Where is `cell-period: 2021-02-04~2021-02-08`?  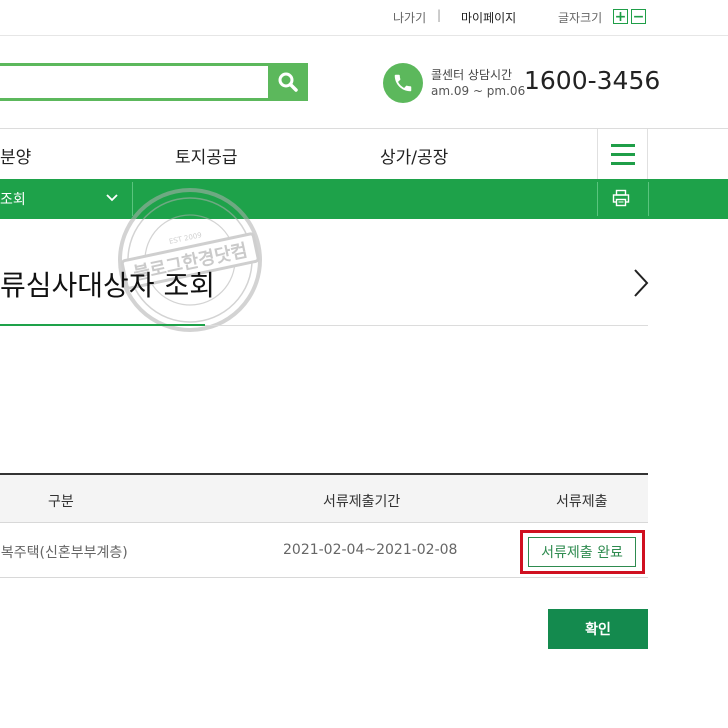
cell-period: 2021-02-04~2021-02-08 is located at coordinates (370, 550).